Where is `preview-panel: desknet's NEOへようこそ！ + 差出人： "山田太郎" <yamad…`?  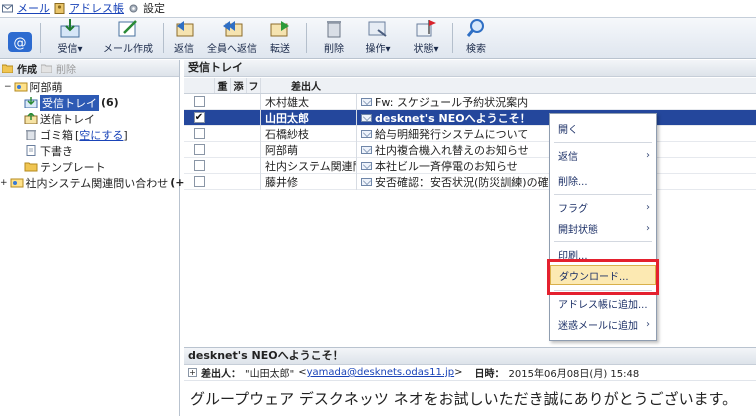 preview-panel: desknet's NEOへようこそ！ + 差出人： "山田太郎" <yamad… is located at coordinates (470, 381).